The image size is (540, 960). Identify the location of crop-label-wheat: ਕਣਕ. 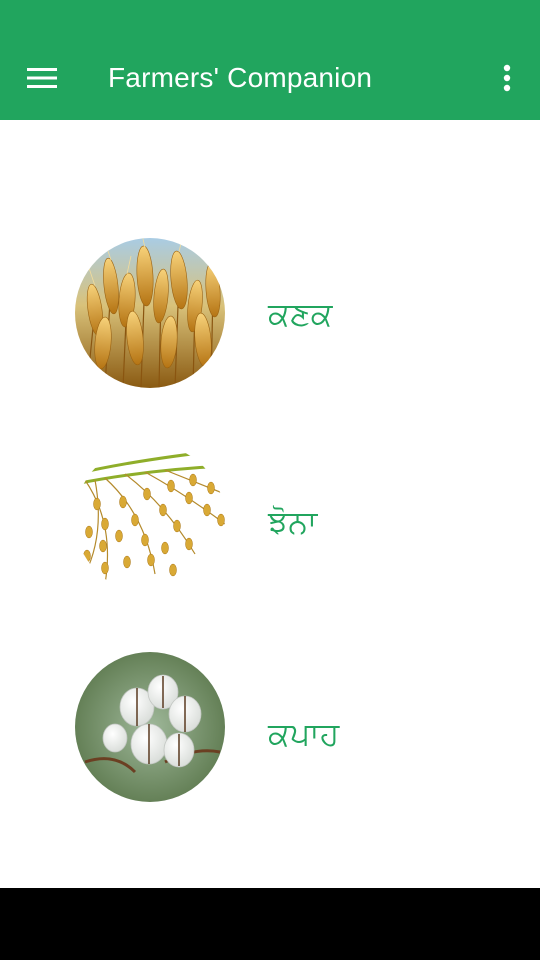
(300, 314).